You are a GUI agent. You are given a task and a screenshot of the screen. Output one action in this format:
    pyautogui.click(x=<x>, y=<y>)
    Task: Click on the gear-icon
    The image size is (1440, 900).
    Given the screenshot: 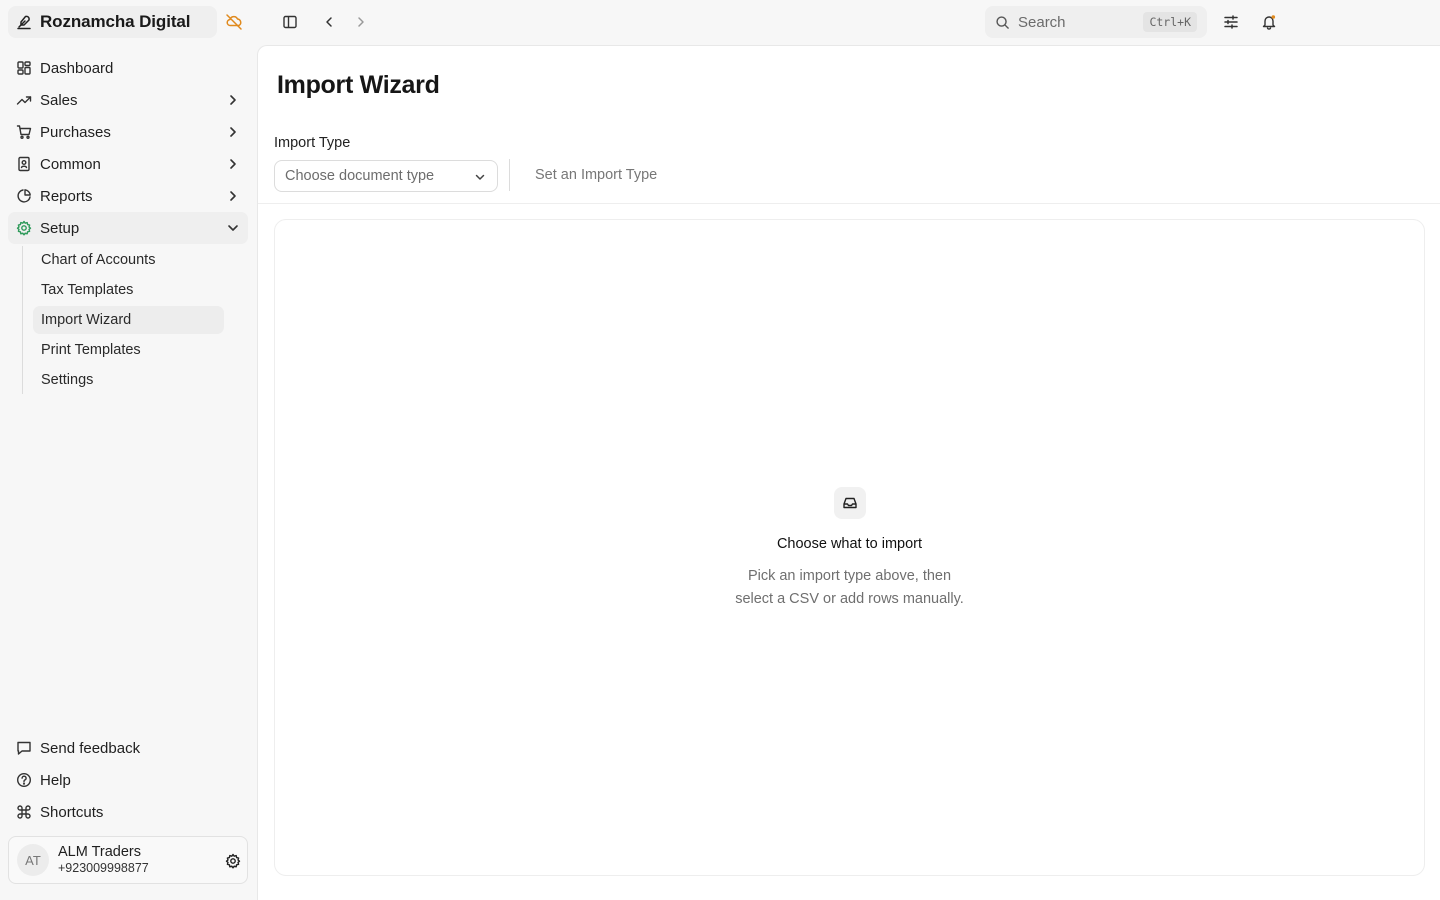 What is the action you would take?
    pyautogui.click(x=24, y=228)
    